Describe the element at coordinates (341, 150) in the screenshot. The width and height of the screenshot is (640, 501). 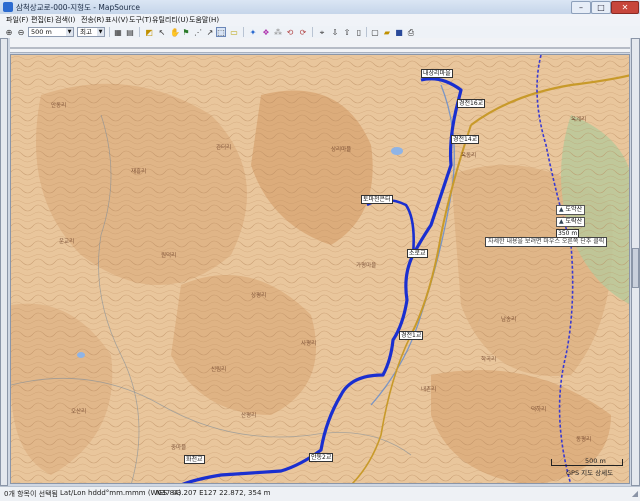
I see `map-place-label: 상리마을` at that location.